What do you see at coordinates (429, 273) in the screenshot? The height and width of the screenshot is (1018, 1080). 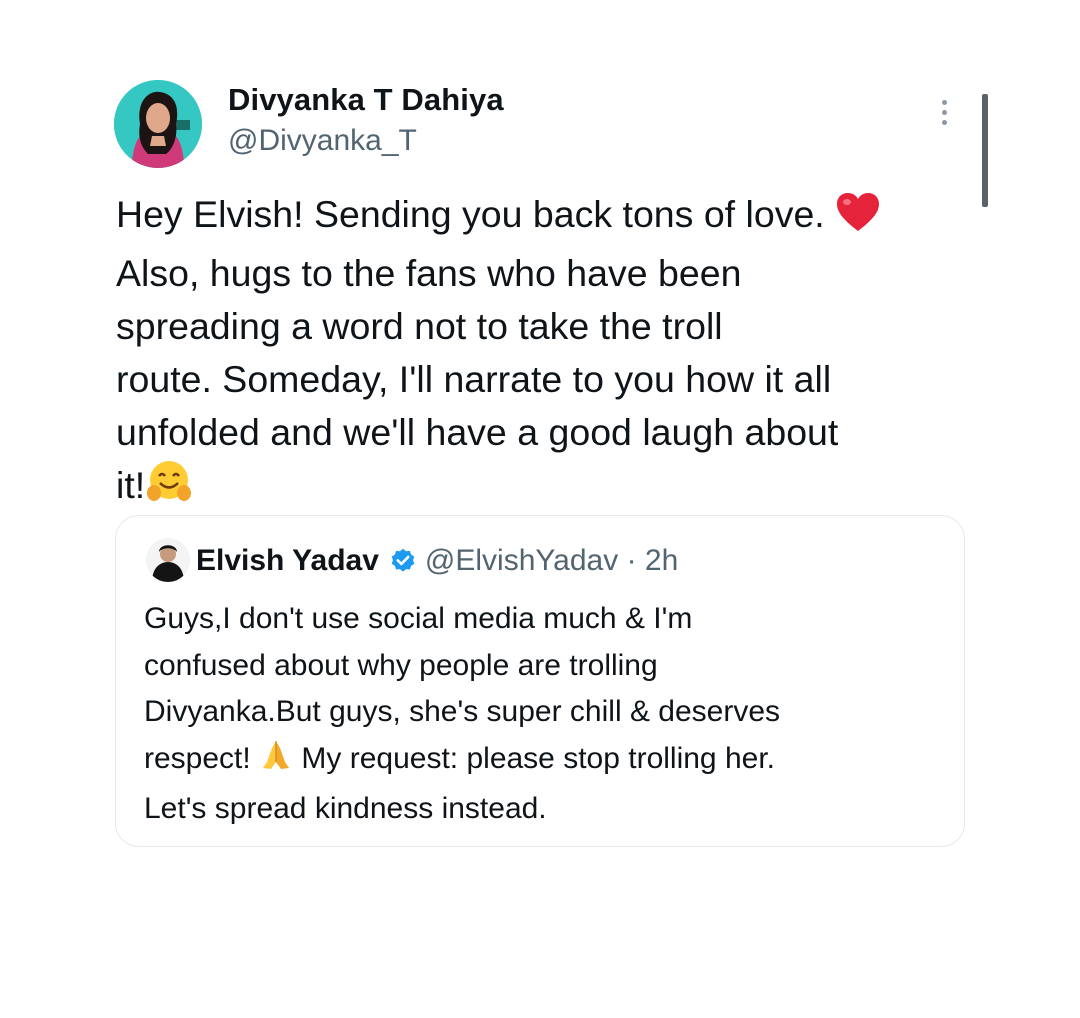 I see `tweet-line: Also, hugs to the fans who have been` at bounding box center [429, 273].